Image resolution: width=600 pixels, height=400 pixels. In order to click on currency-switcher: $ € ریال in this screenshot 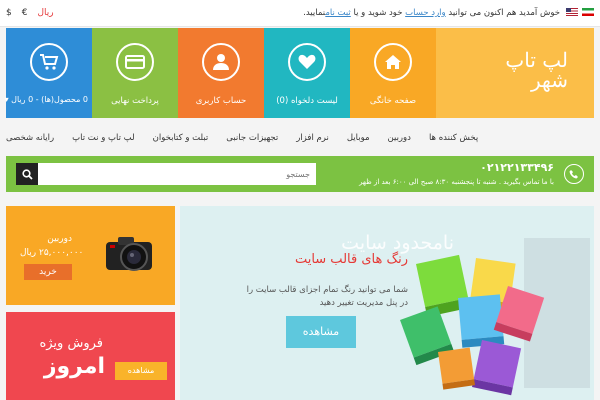, I will do `click(30, 13)`.